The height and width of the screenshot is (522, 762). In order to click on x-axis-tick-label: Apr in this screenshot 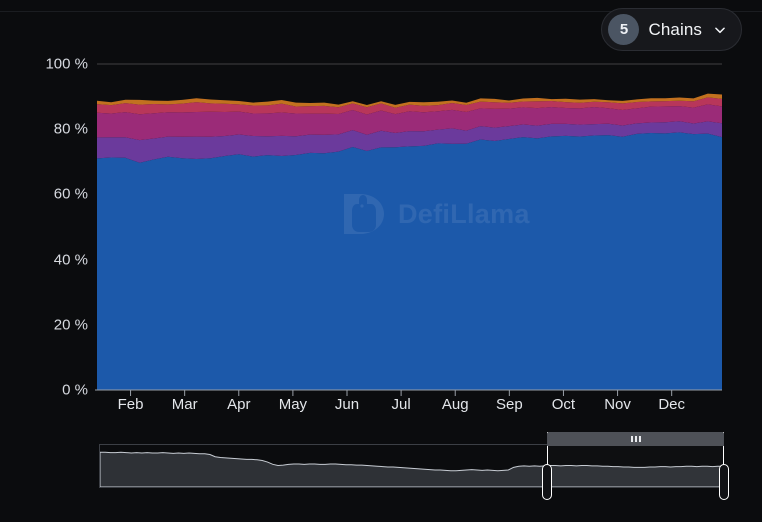, I will do `click(239, 404)`.